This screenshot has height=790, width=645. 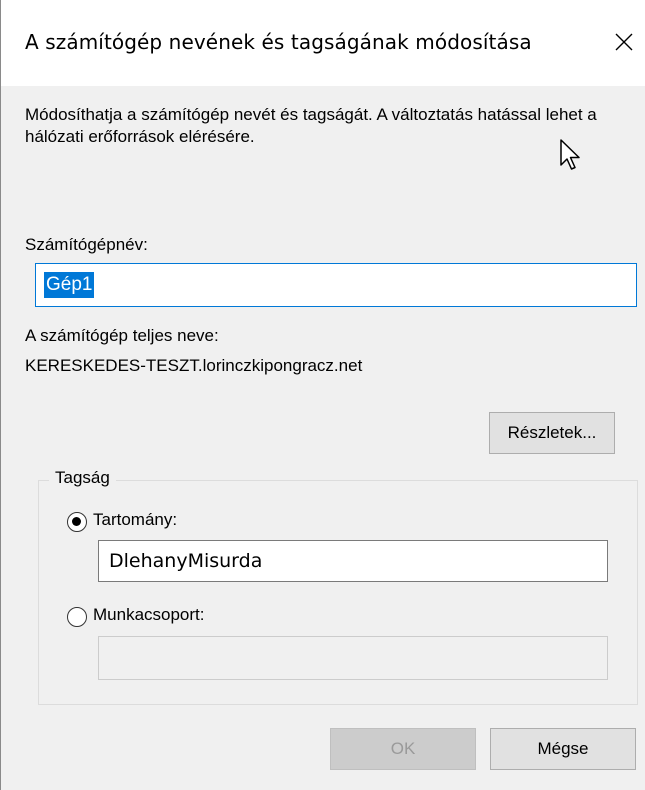 What do you see at coordinates (336, 285) in the screenshot?
I see `computer-name-input: Gép1` at bounding box center [336, 285].